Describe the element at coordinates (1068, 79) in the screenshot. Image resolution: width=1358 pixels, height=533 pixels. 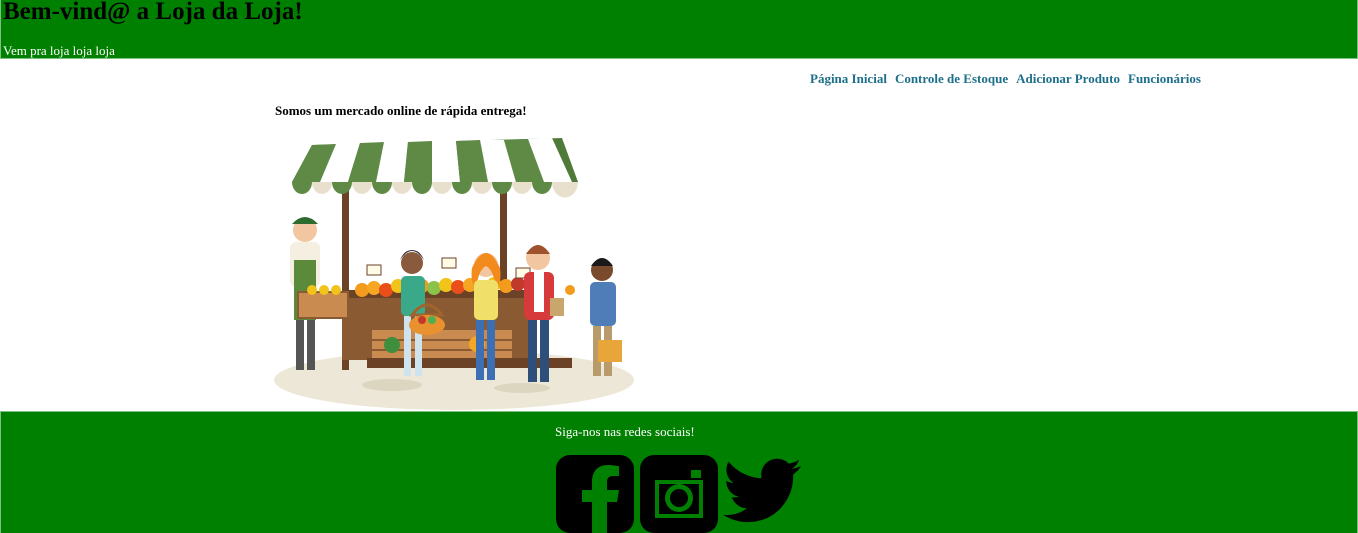
I see `nav-link-add-product: Adicionar Produto` at that location.